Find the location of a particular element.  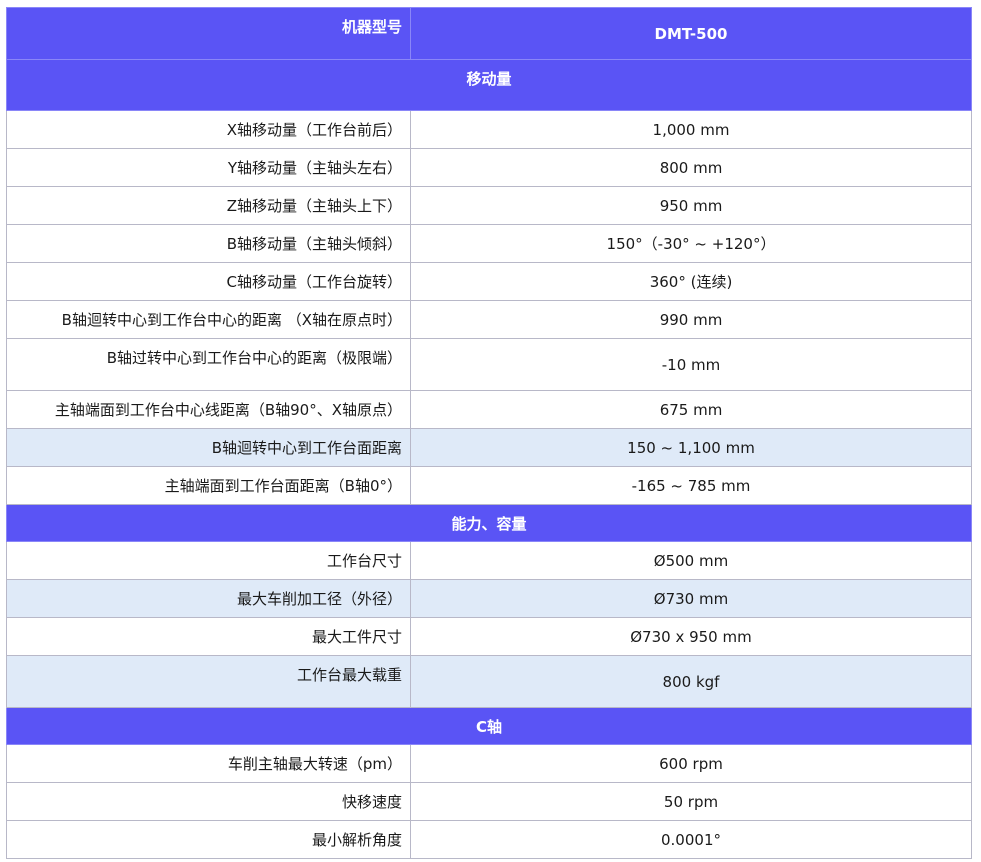

row-value: Ø500 mm is located at coordinates (691, 560).